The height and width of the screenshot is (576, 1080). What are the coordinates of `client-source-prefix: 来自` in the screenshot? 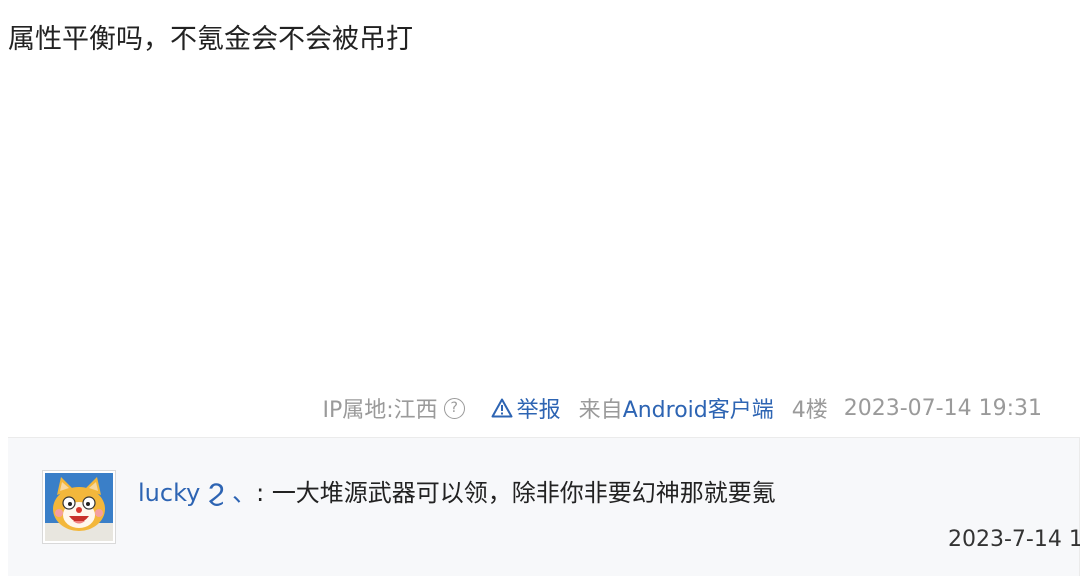 It's located at (600, 410).